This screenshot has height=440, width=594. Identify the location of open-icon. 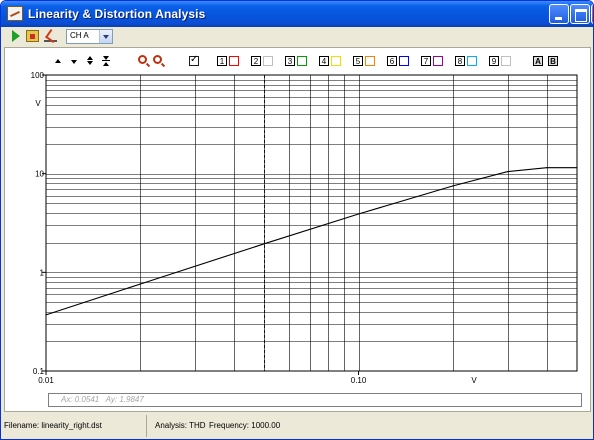
(32, 36).